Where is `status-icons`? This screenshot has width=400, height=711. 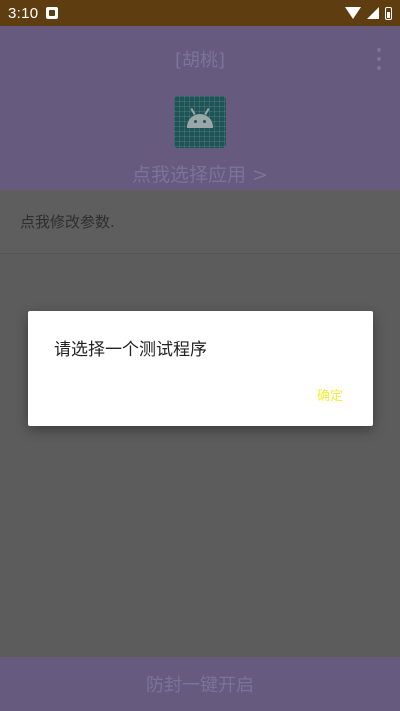
status-icons is located at coordinates (368, 13).